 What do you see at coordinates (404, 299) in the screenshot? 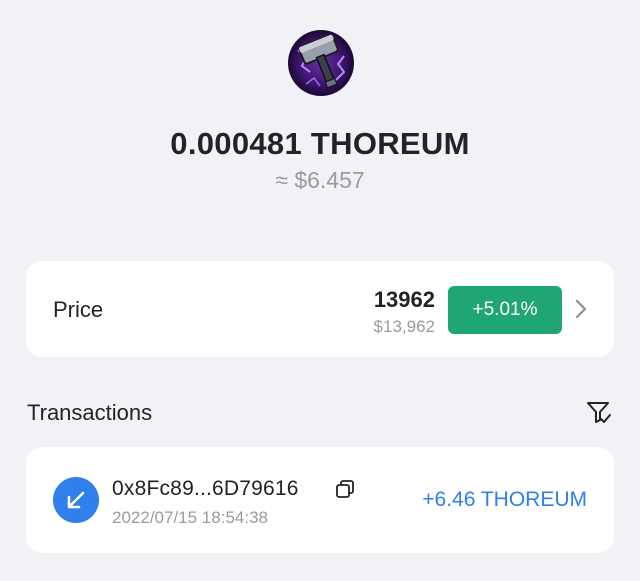
I see `price-value: 13962` at bounding box center [404, 299].